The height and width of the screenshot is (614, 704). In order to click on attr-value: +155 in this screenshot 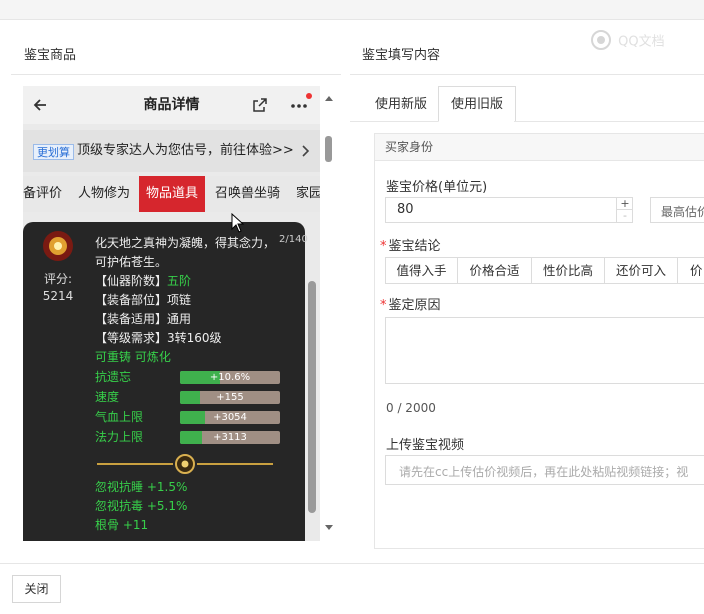, I will do `click(230, 397)`.